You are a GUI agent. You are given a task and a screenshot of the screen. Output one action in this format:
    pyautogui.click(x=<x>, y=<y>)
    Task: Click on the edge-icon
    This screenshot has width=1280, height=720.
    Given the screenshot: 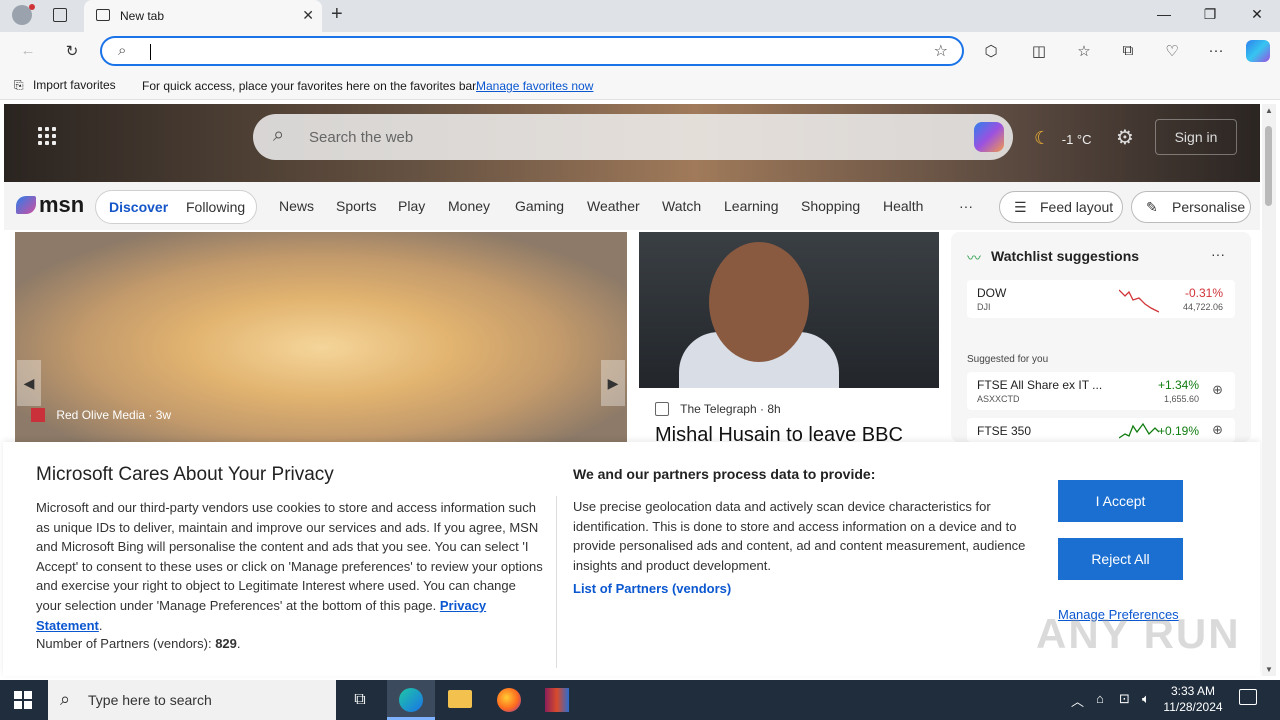 What is the action you would take?
    pyautogui.click(x=411, y=700)
    